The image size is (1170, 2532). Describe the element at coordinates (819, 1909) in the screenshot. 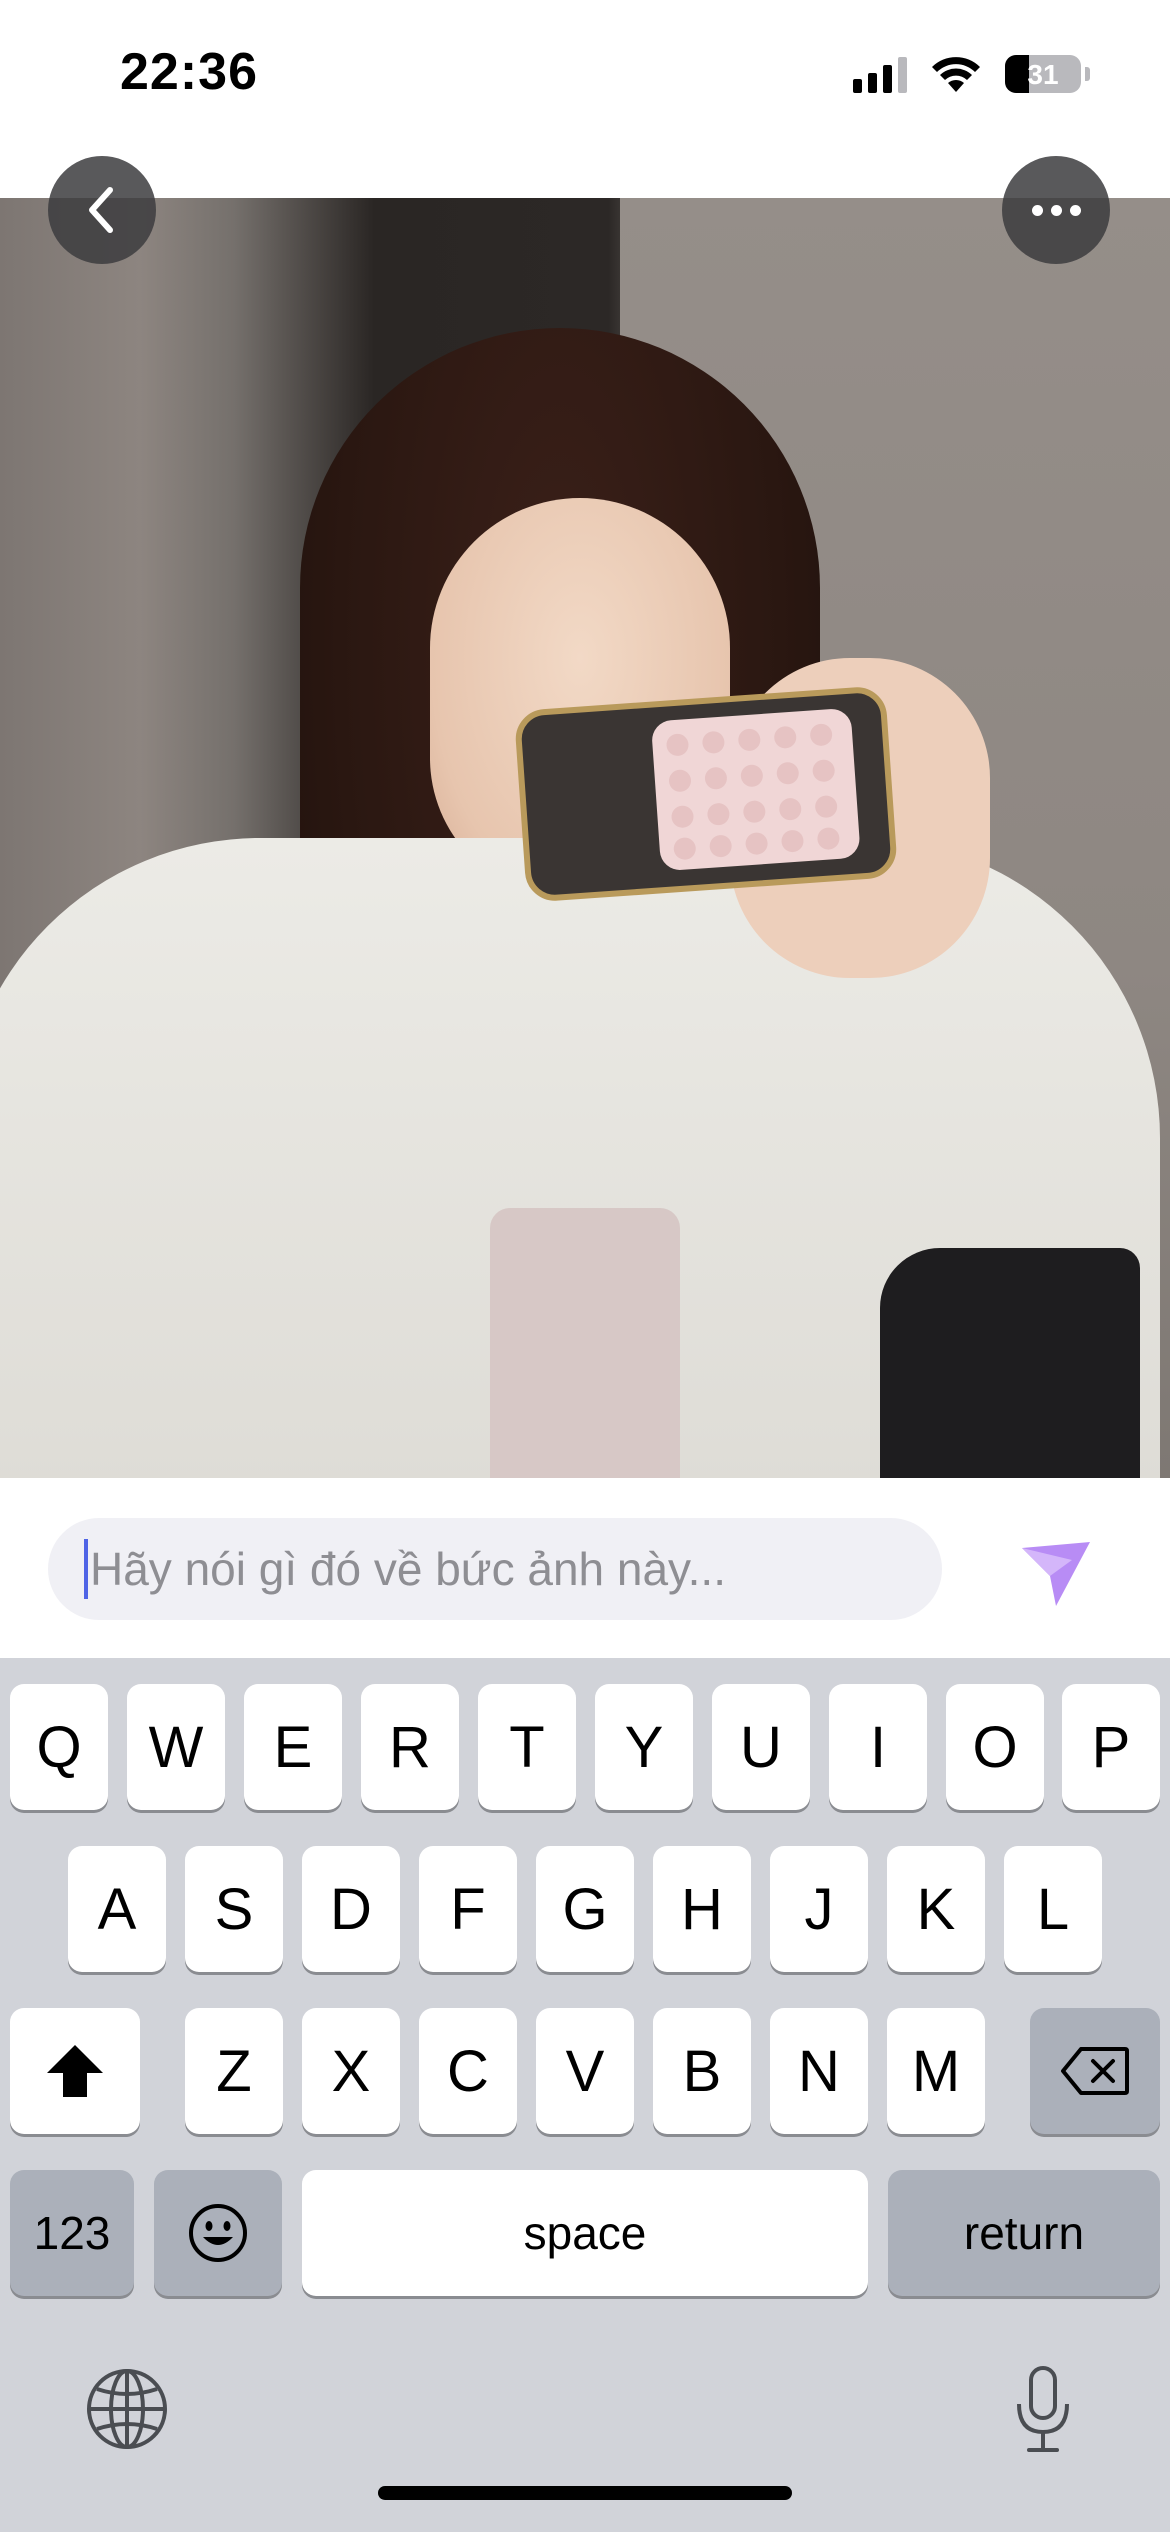

I see `key-j: J` at that location.